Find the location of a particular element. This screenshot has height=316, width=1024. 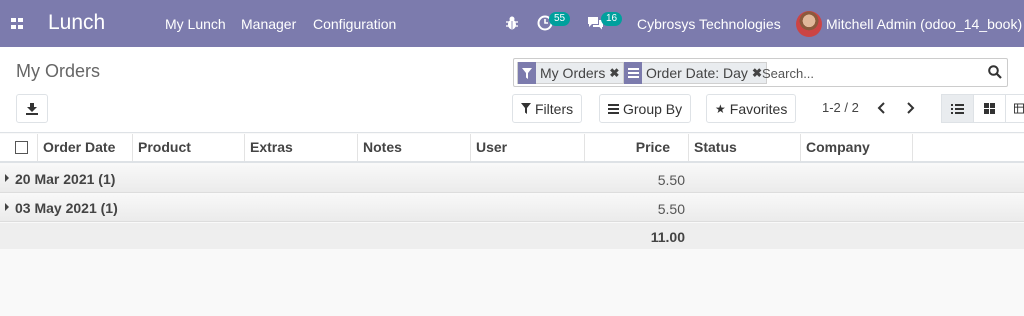

column-extras: Extras is located at coordinates (301, 147).